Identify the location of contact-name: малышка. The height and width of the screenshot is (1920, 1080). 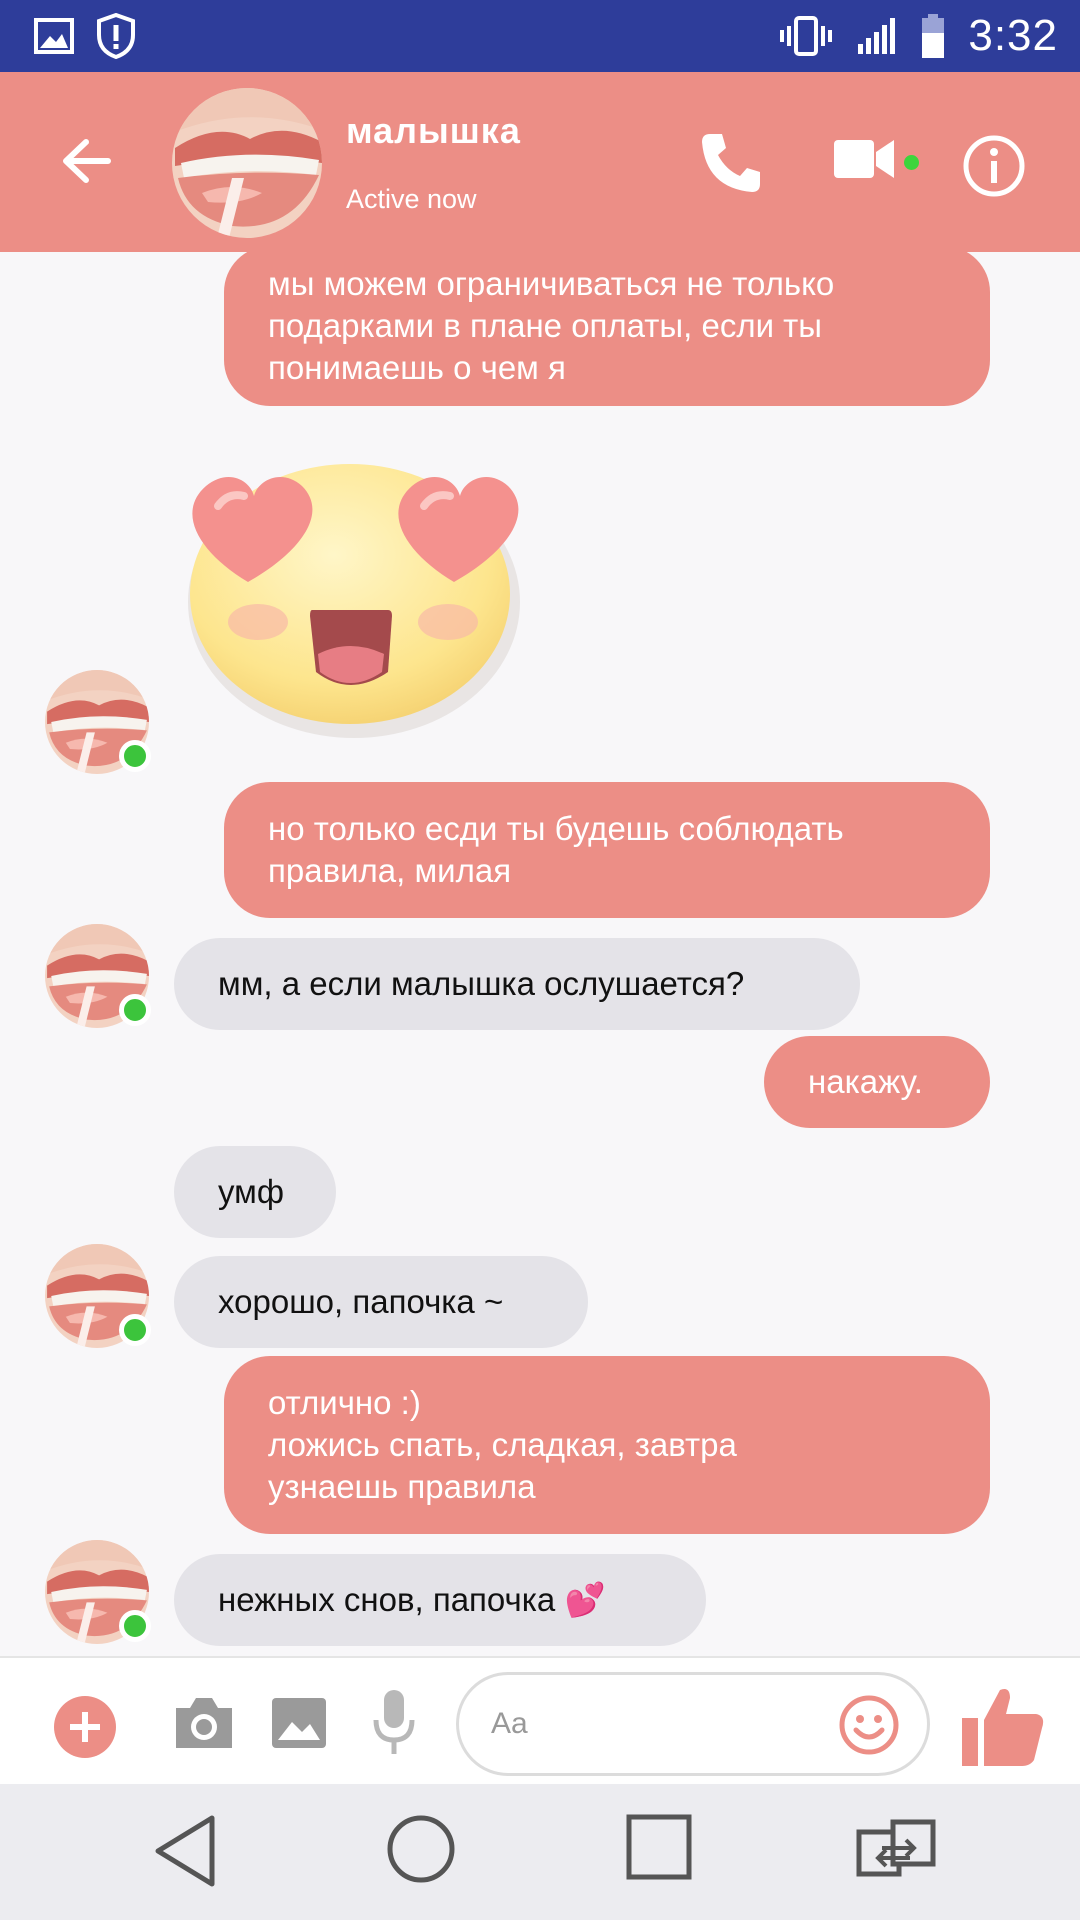
(433, 131).